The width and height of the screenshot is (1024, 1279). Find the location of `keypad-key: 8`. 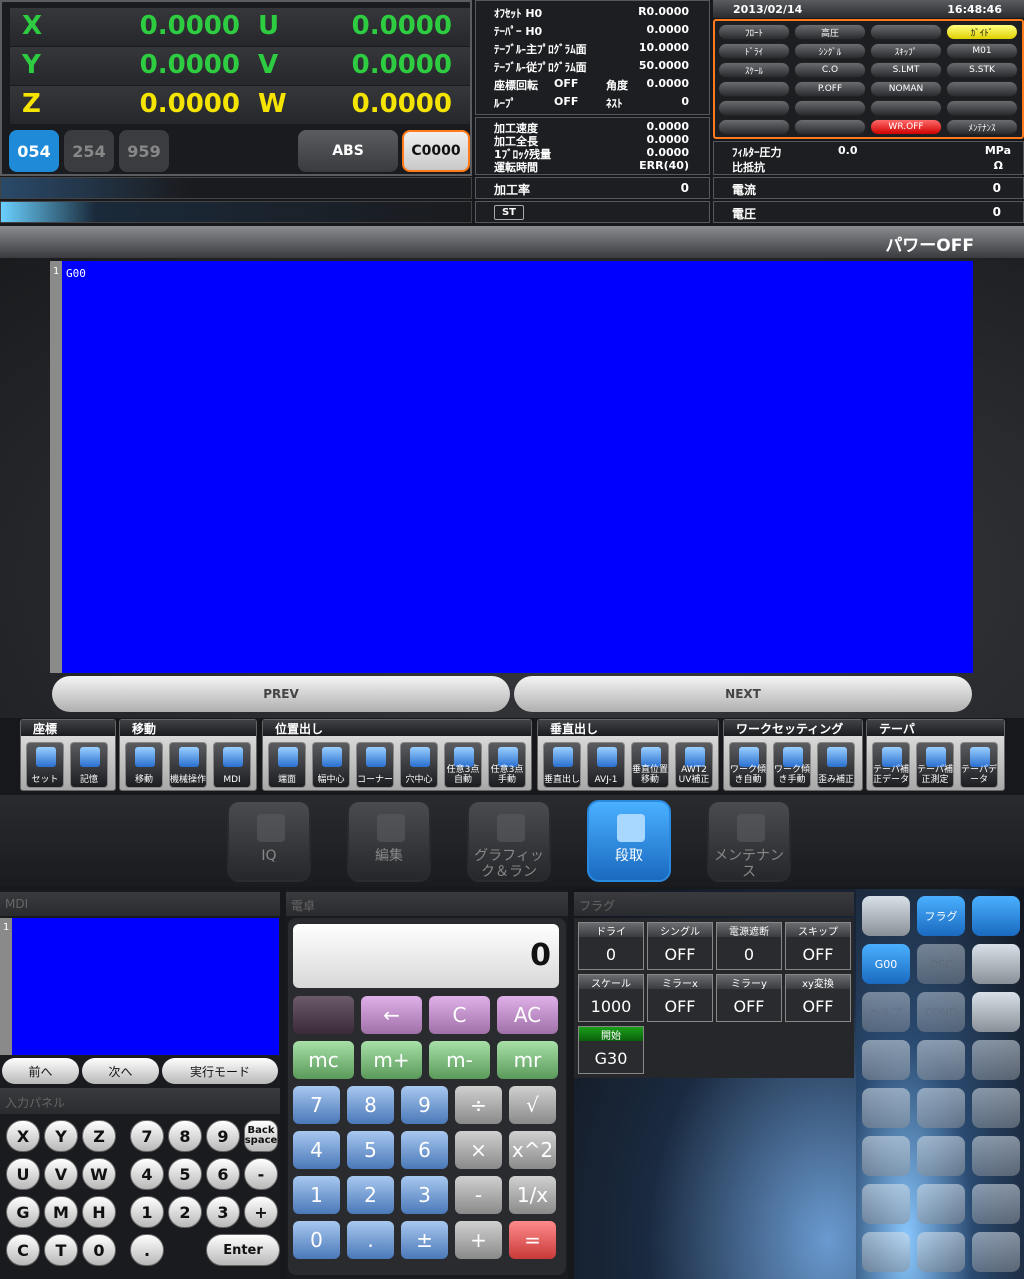

keypad-key: 8 is located at coordinates (185, 1136).